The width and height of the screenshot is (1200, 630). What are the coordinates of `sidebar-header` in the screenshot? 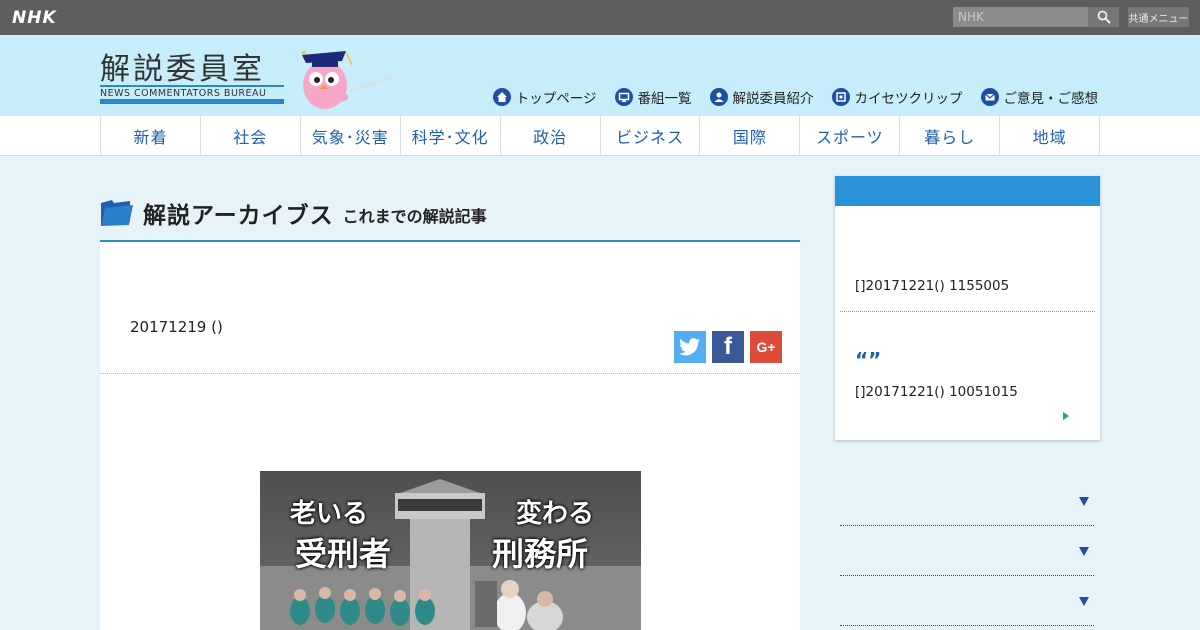 It's located at (967, 191).